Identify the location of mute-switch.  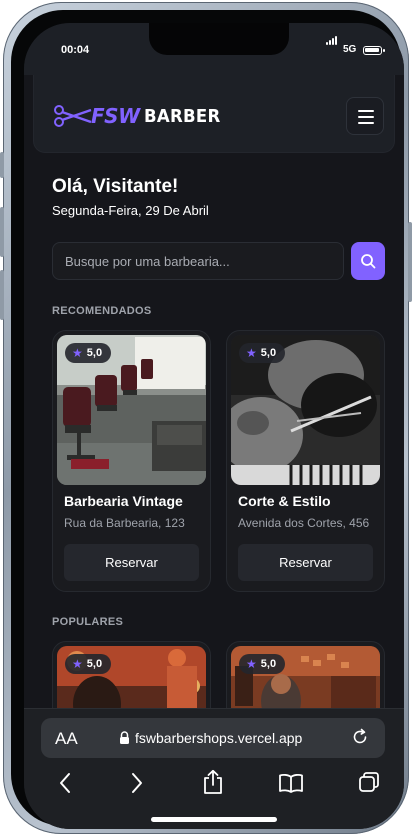
(2, 165).